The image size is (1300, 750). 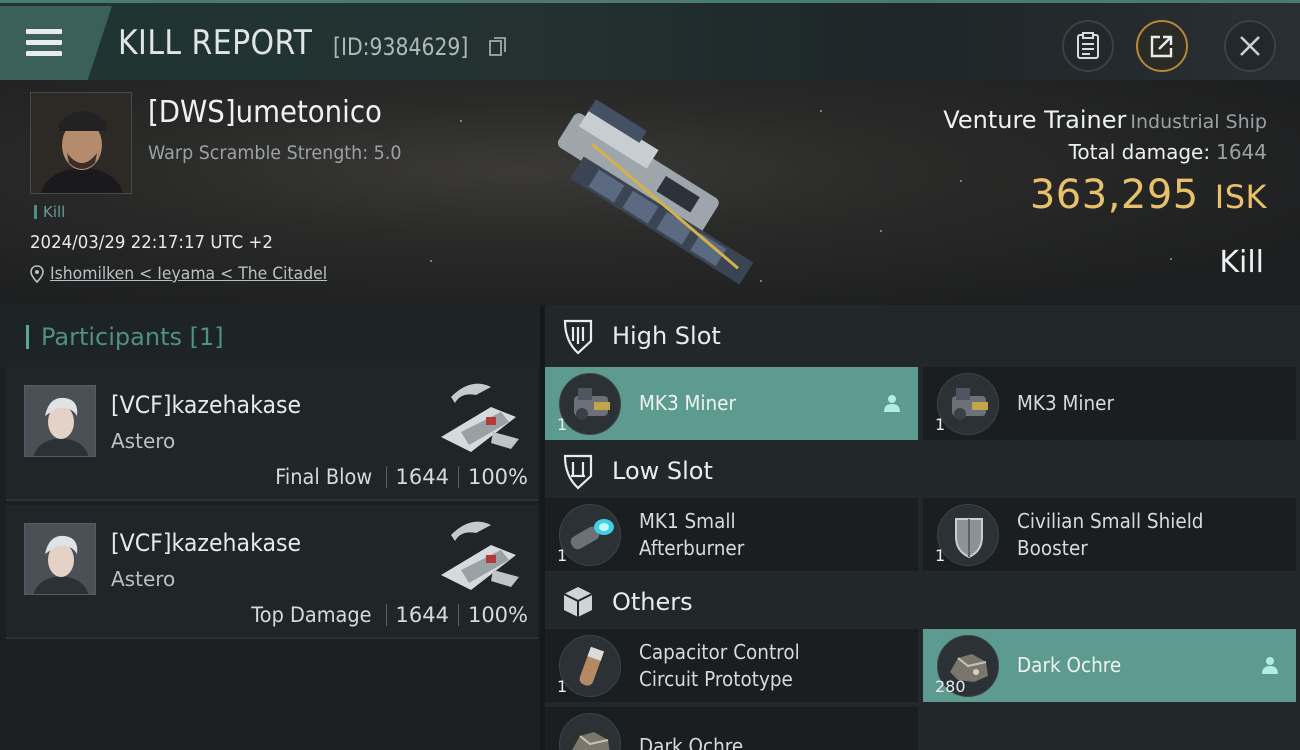 I want to click on isk-amount: 363,295, so click(x=1114, y=195).